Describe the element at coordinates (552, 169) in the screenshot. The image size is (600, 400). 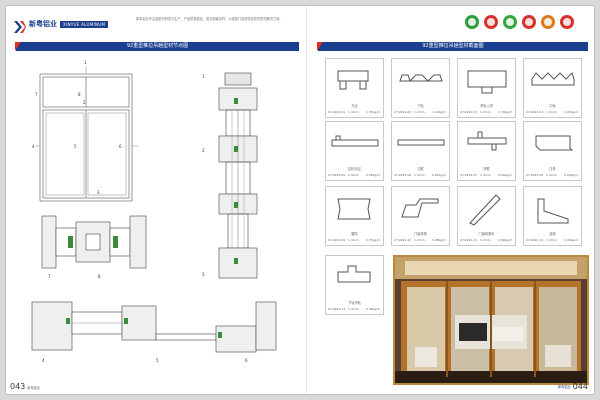
I see `profile-name: 压条` at that location.